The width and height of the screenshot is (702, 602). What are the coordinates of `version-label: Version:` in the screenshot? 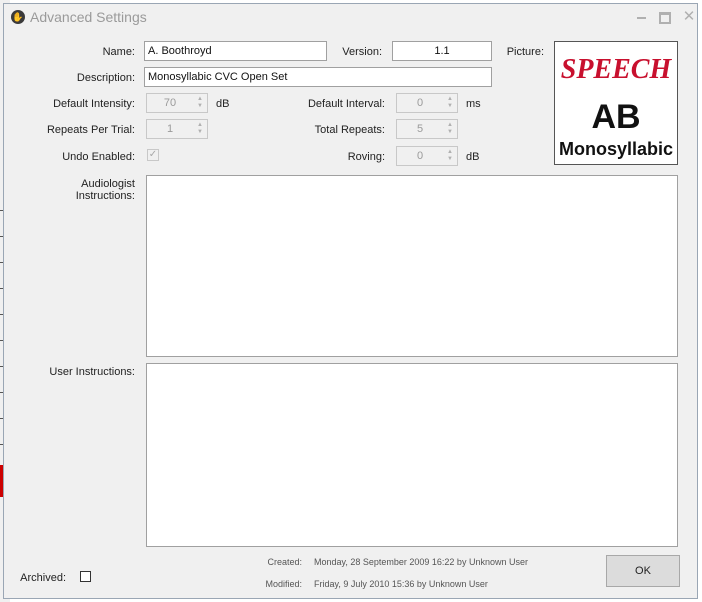 It's located at (362, 52).